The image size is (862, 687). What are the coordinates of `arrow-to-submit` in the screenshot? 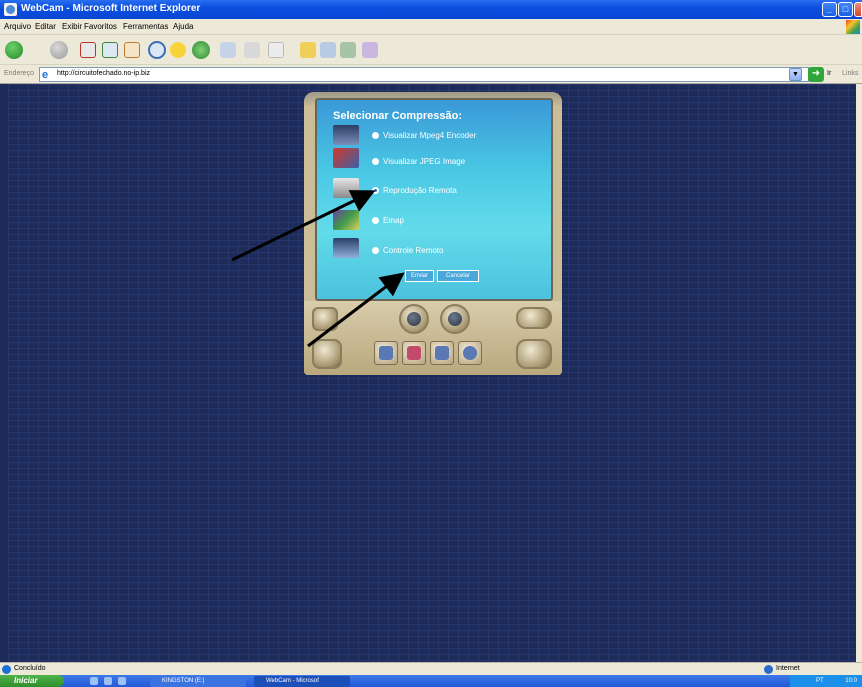 It's located at (356, 310).